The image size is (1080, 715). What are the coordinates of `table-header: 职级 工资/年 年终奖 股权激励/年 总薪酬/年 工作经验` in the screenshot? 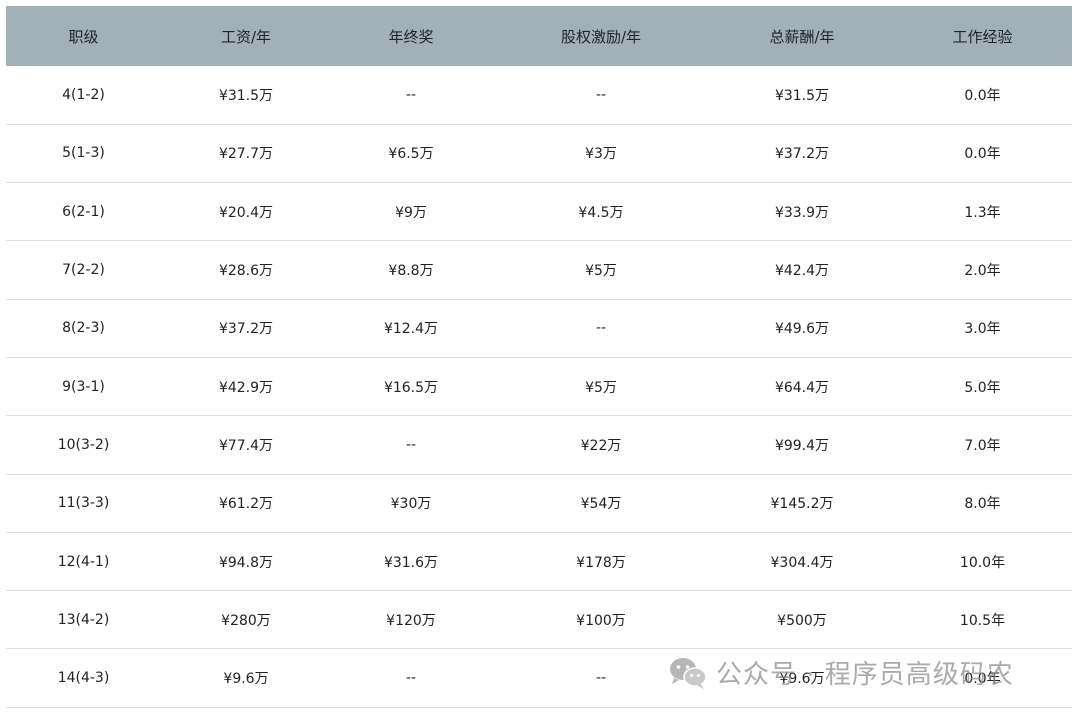 It's located at (539, 36).